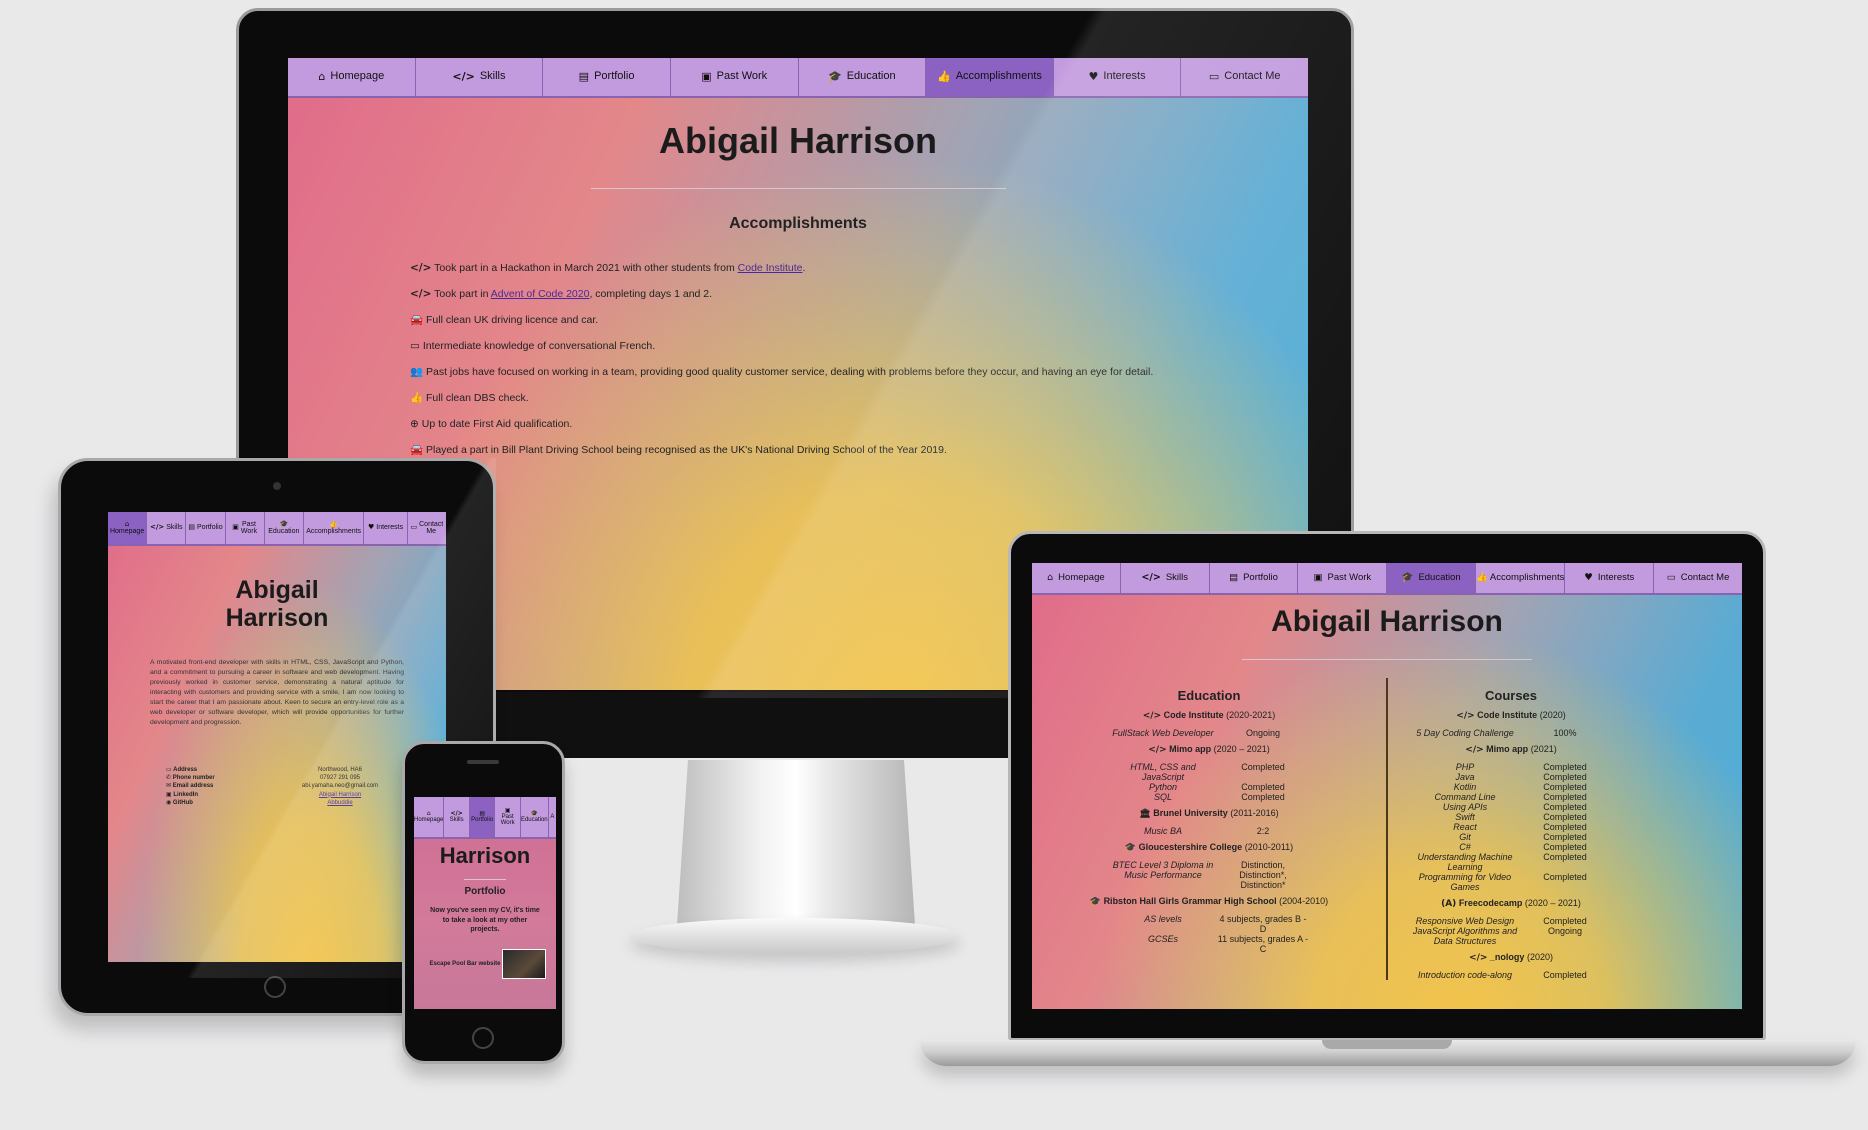  Describe the element at coordinates (1507, 957) in the screenshot. I see `institution-name: _nology` at that location.